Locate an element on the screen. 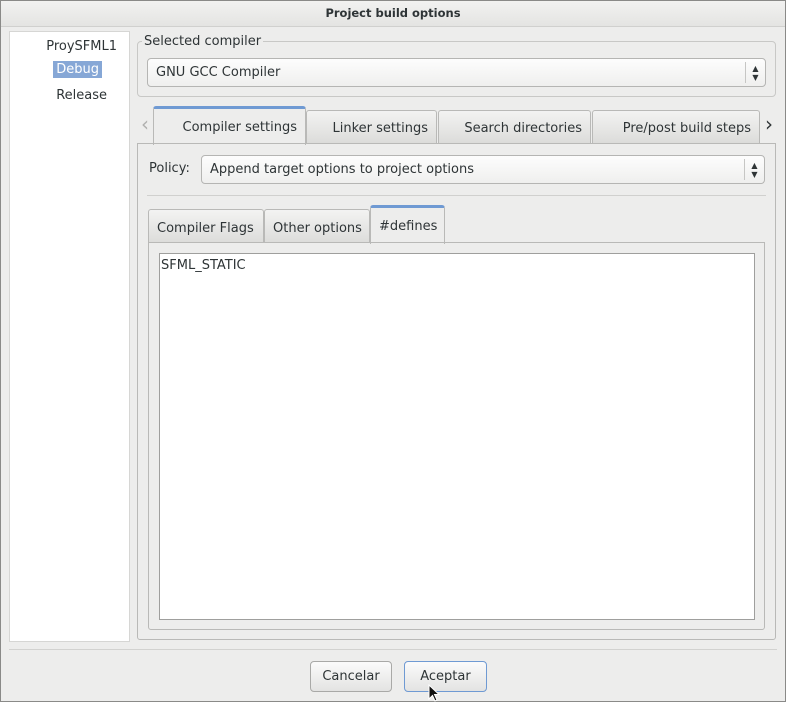  title-bar: Project build options is located at coordinates (393, 14).